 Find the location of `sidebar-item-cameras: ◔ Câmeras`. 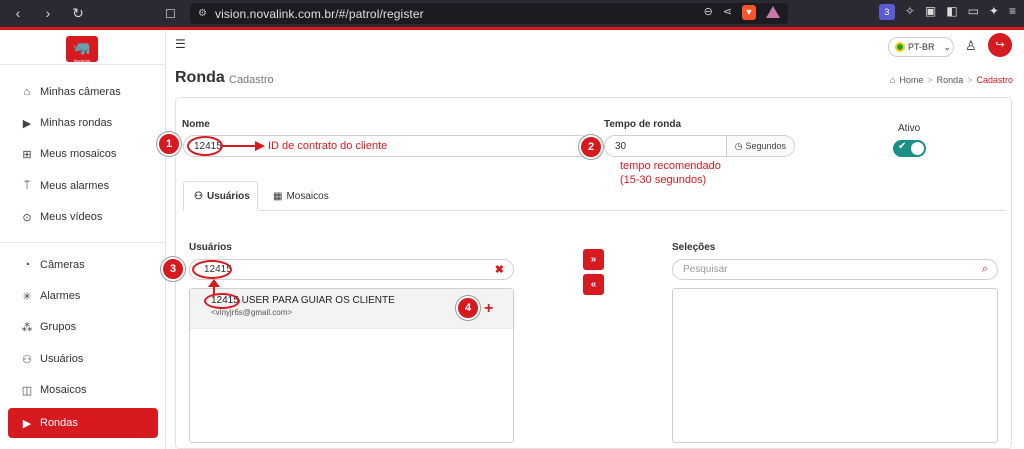

sidebar-item-cameras: ◔ Câmeras is located at coordinates (83, 265).